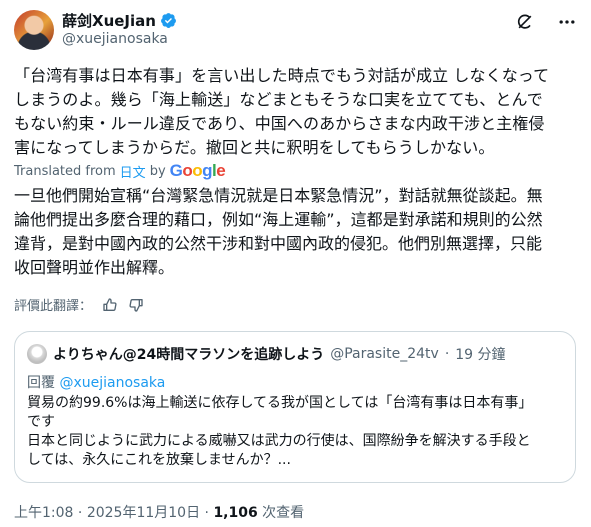  What do you see at coordinates (110, 305) in the screenshot?
I see `thumbs-up-icon` at bounding box center [110, 305].